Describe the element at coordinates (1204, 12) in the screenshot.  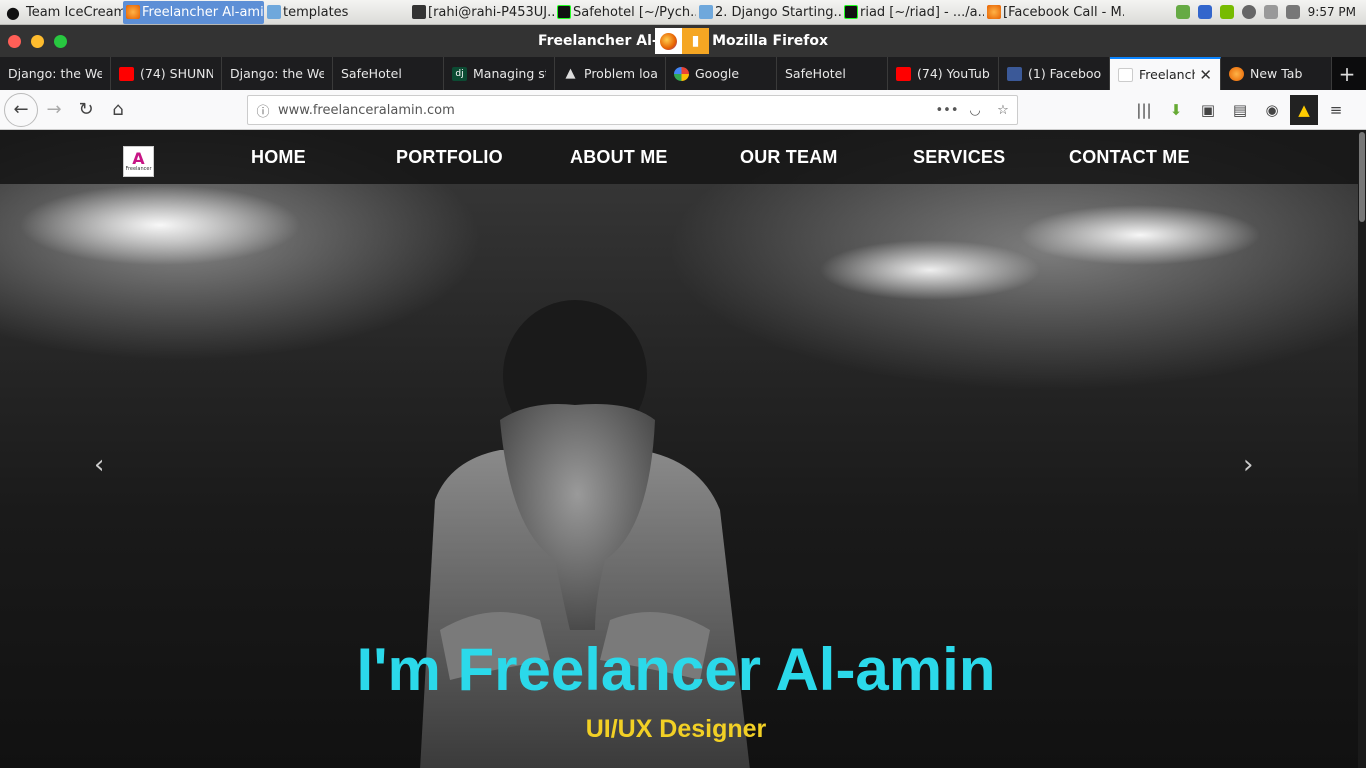
I see `bluetooth-icon` at that location.